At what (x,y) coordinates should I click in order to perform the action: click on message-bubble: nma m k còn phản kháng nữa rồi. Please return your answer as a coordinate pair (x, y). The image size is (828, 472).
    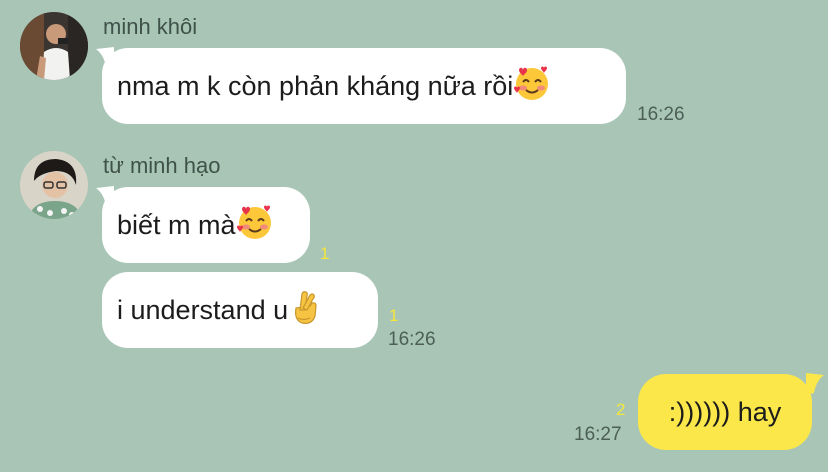
    Looking at the image, I should click on (364, 86).